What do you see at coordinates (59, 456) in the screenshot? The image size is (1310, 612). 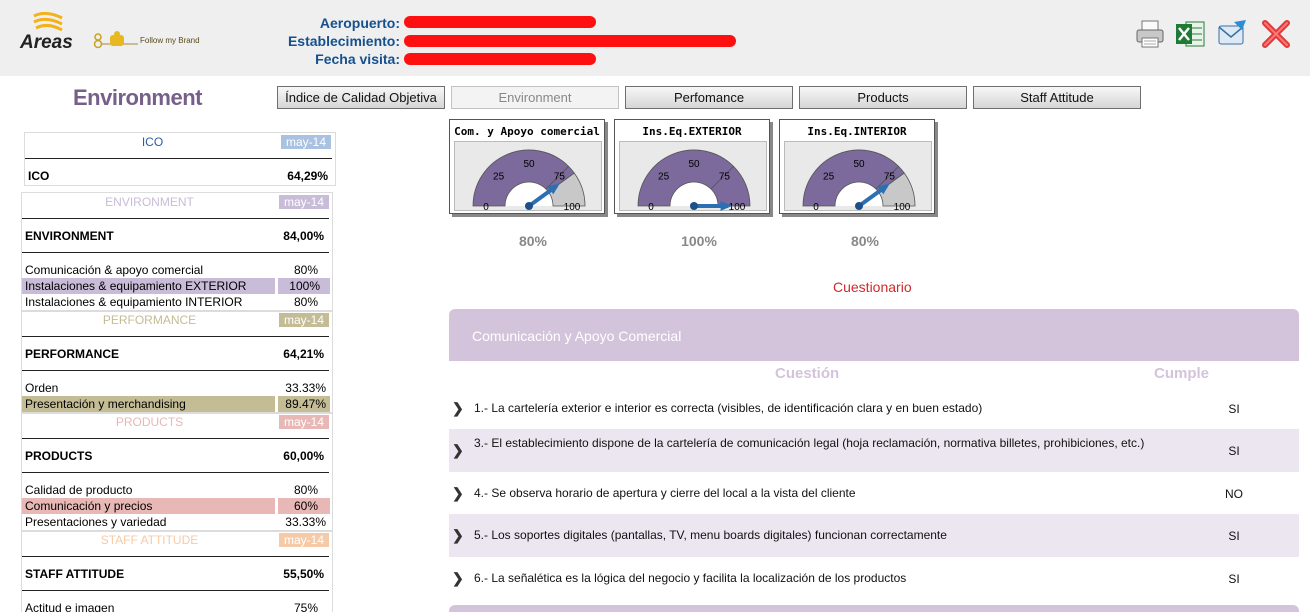 I see `products-total-label: PRODUCTS` at bounding box center [59, 456].